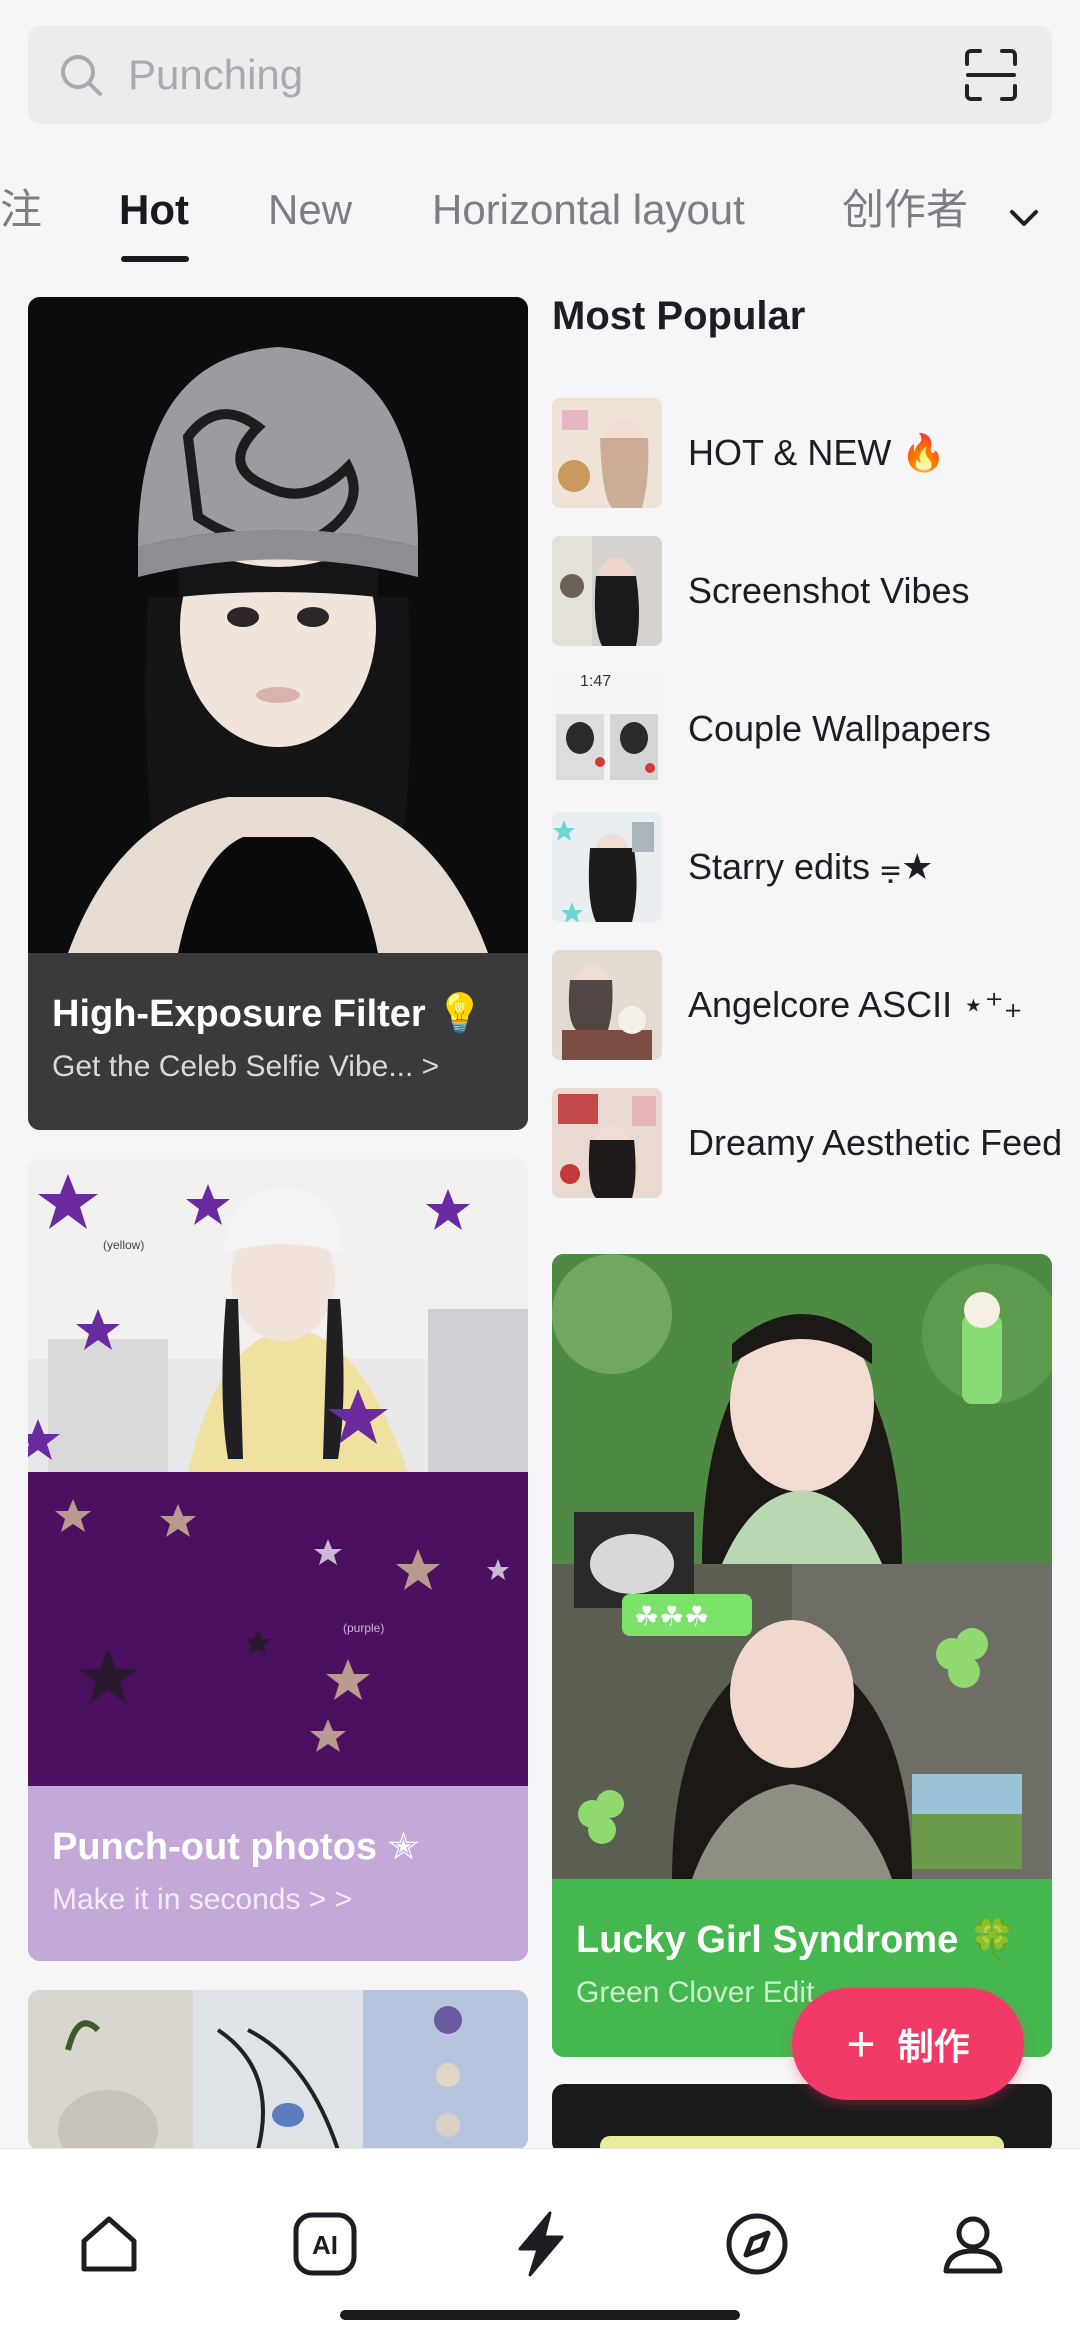  Describe the element at coordinates (757, 2244) in the screenshot. I see `compass-icon` at that location.